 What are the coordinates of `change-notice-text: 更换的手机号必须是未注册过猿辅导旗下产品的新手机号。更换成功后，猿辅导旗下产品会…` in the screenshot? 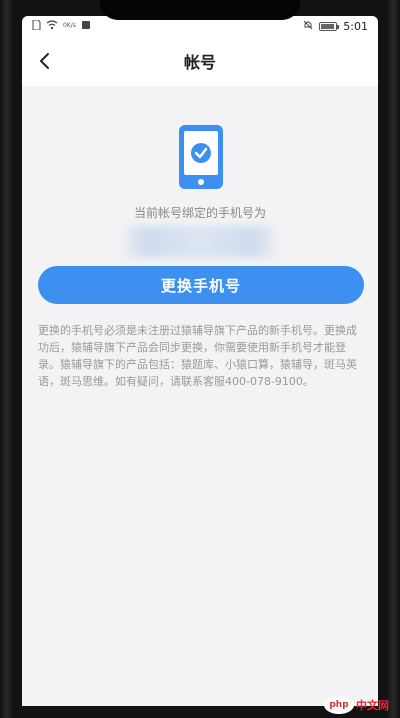 It's located at (197, 356).